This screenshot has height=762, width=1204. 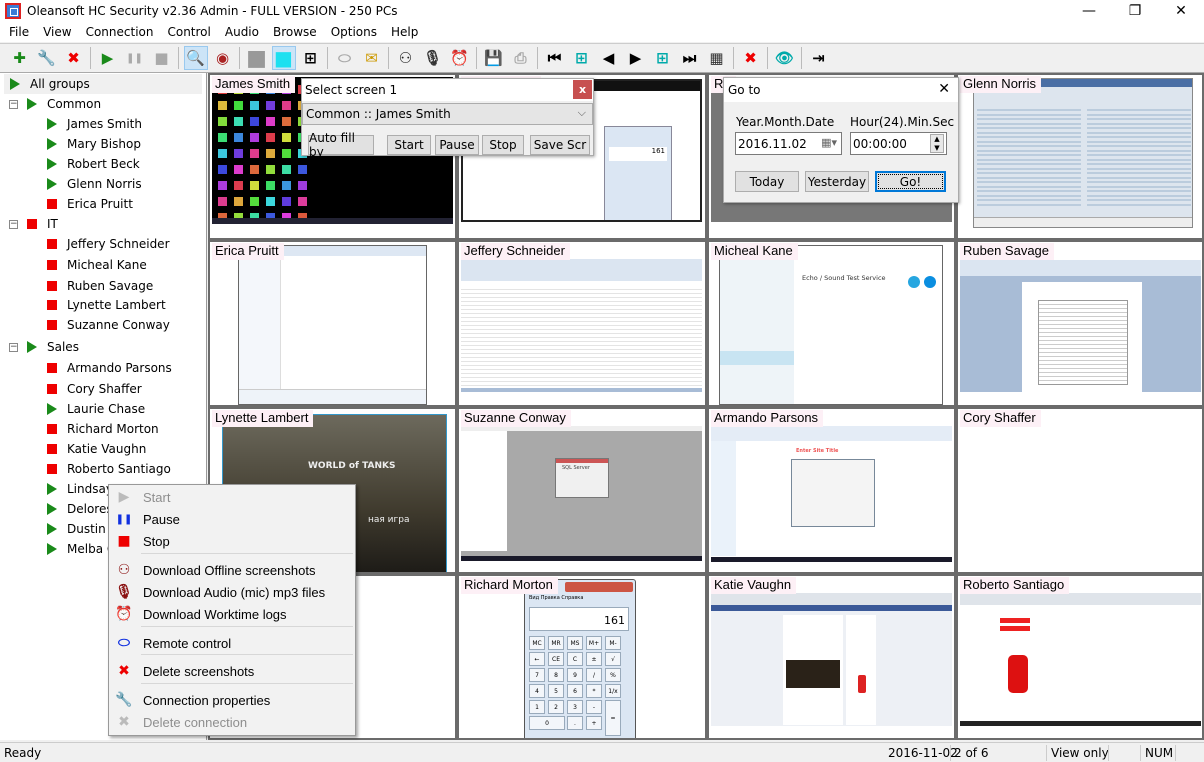 I want to click on binoculars-button: ⚇, so click(x=406, y=58).